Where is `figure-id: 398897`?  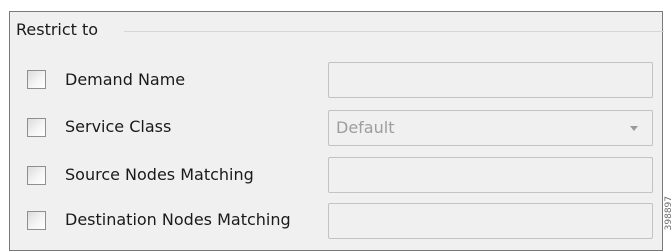
figure-id: 398897 is located at coordinates (668, 213).